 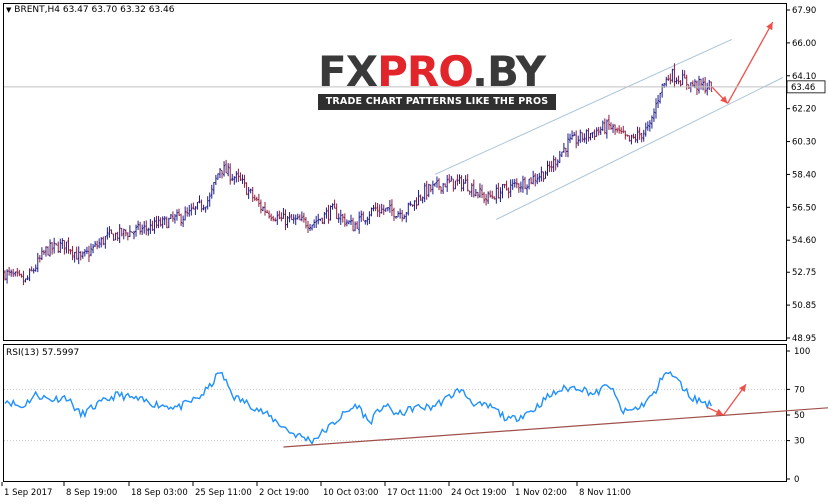 I want to click on grid-lines, so click(x=395, y=415).